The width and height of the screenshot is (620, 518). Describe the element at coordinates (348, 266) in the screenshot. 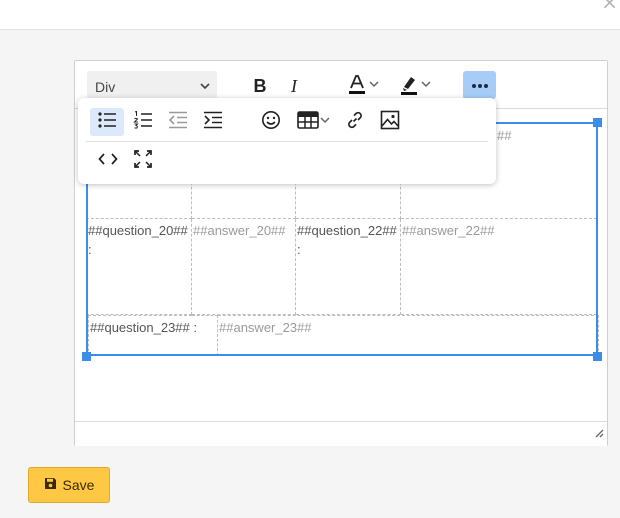

I see `question-cell: ##question_22## :` at that location.